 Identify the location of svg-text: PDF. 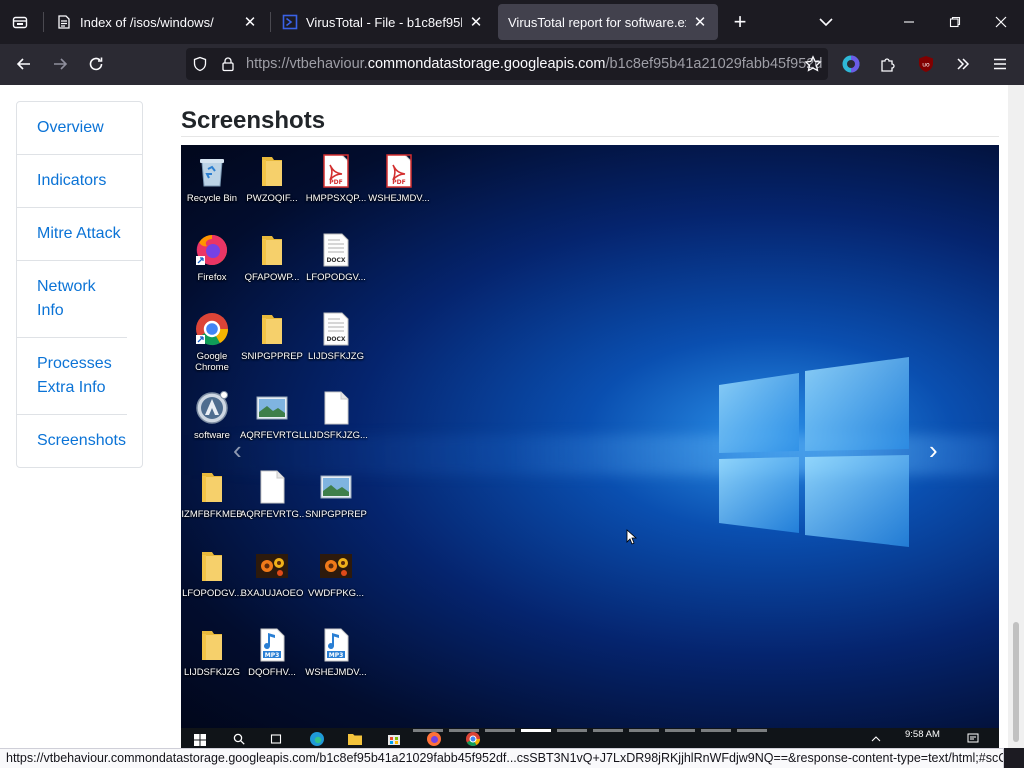
(398, 182).